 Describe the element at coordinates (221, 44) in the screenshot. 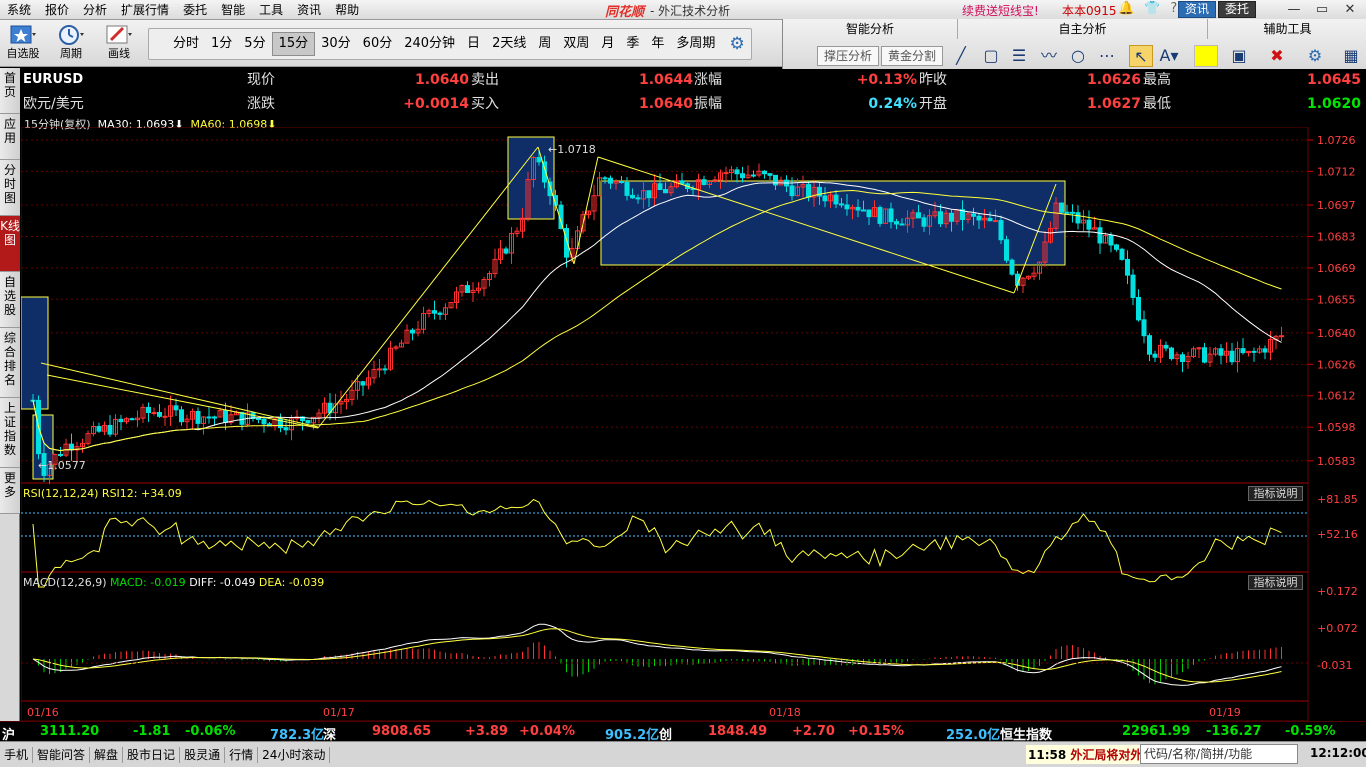

I see `period-1m: 1分` at that location.